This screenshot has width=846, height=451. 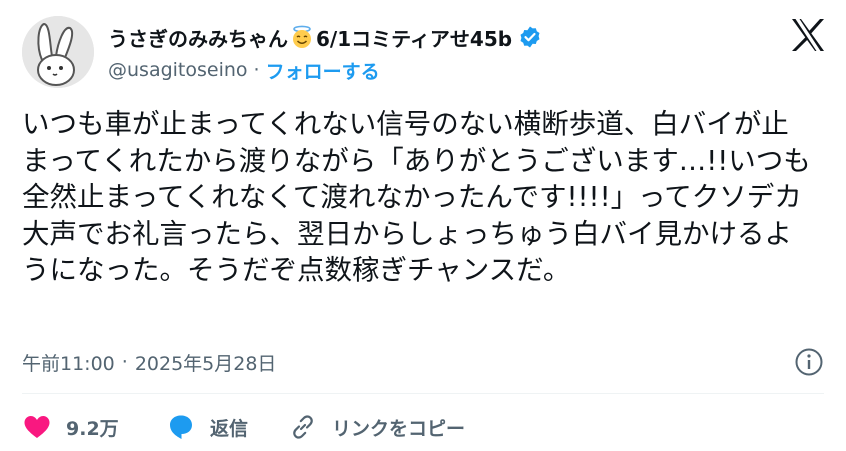 What do you see at coordinates (178, 70) in the screenshot?
I see `user-handle: @usagitoseino` at bounding box center [178, 70].